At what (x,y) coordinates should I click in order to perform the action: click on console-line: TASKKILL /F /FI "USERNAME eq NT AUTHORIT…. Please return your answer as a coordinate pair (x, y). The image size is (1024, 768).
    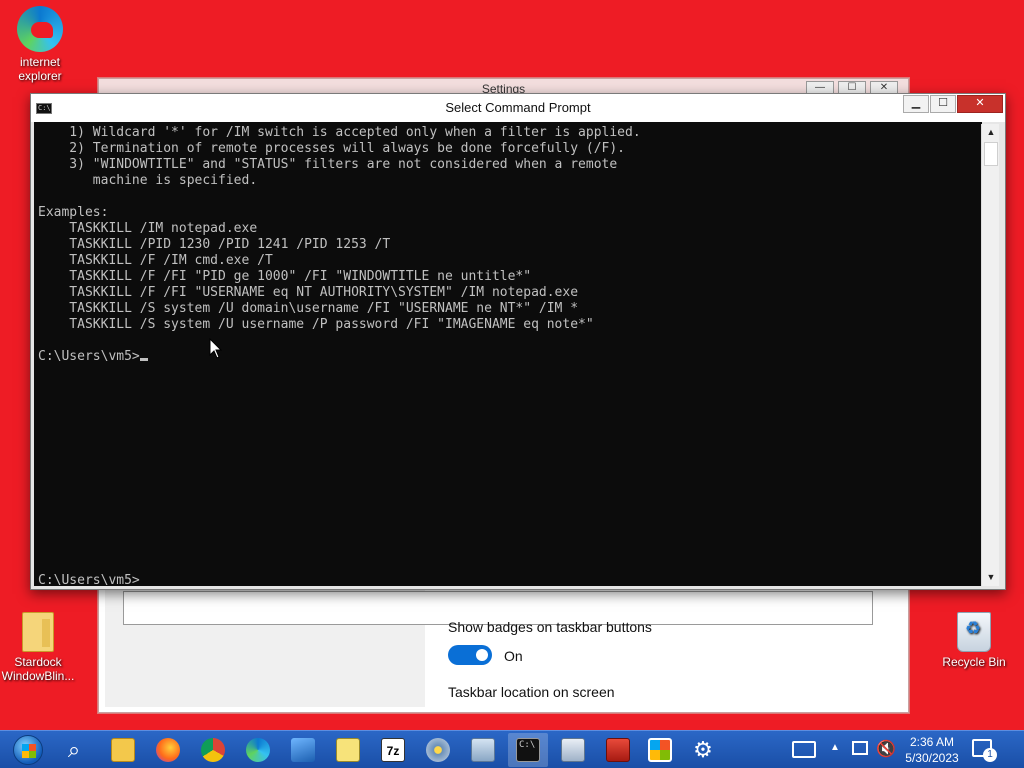
    Looking at the image, I should click on (308, 292).